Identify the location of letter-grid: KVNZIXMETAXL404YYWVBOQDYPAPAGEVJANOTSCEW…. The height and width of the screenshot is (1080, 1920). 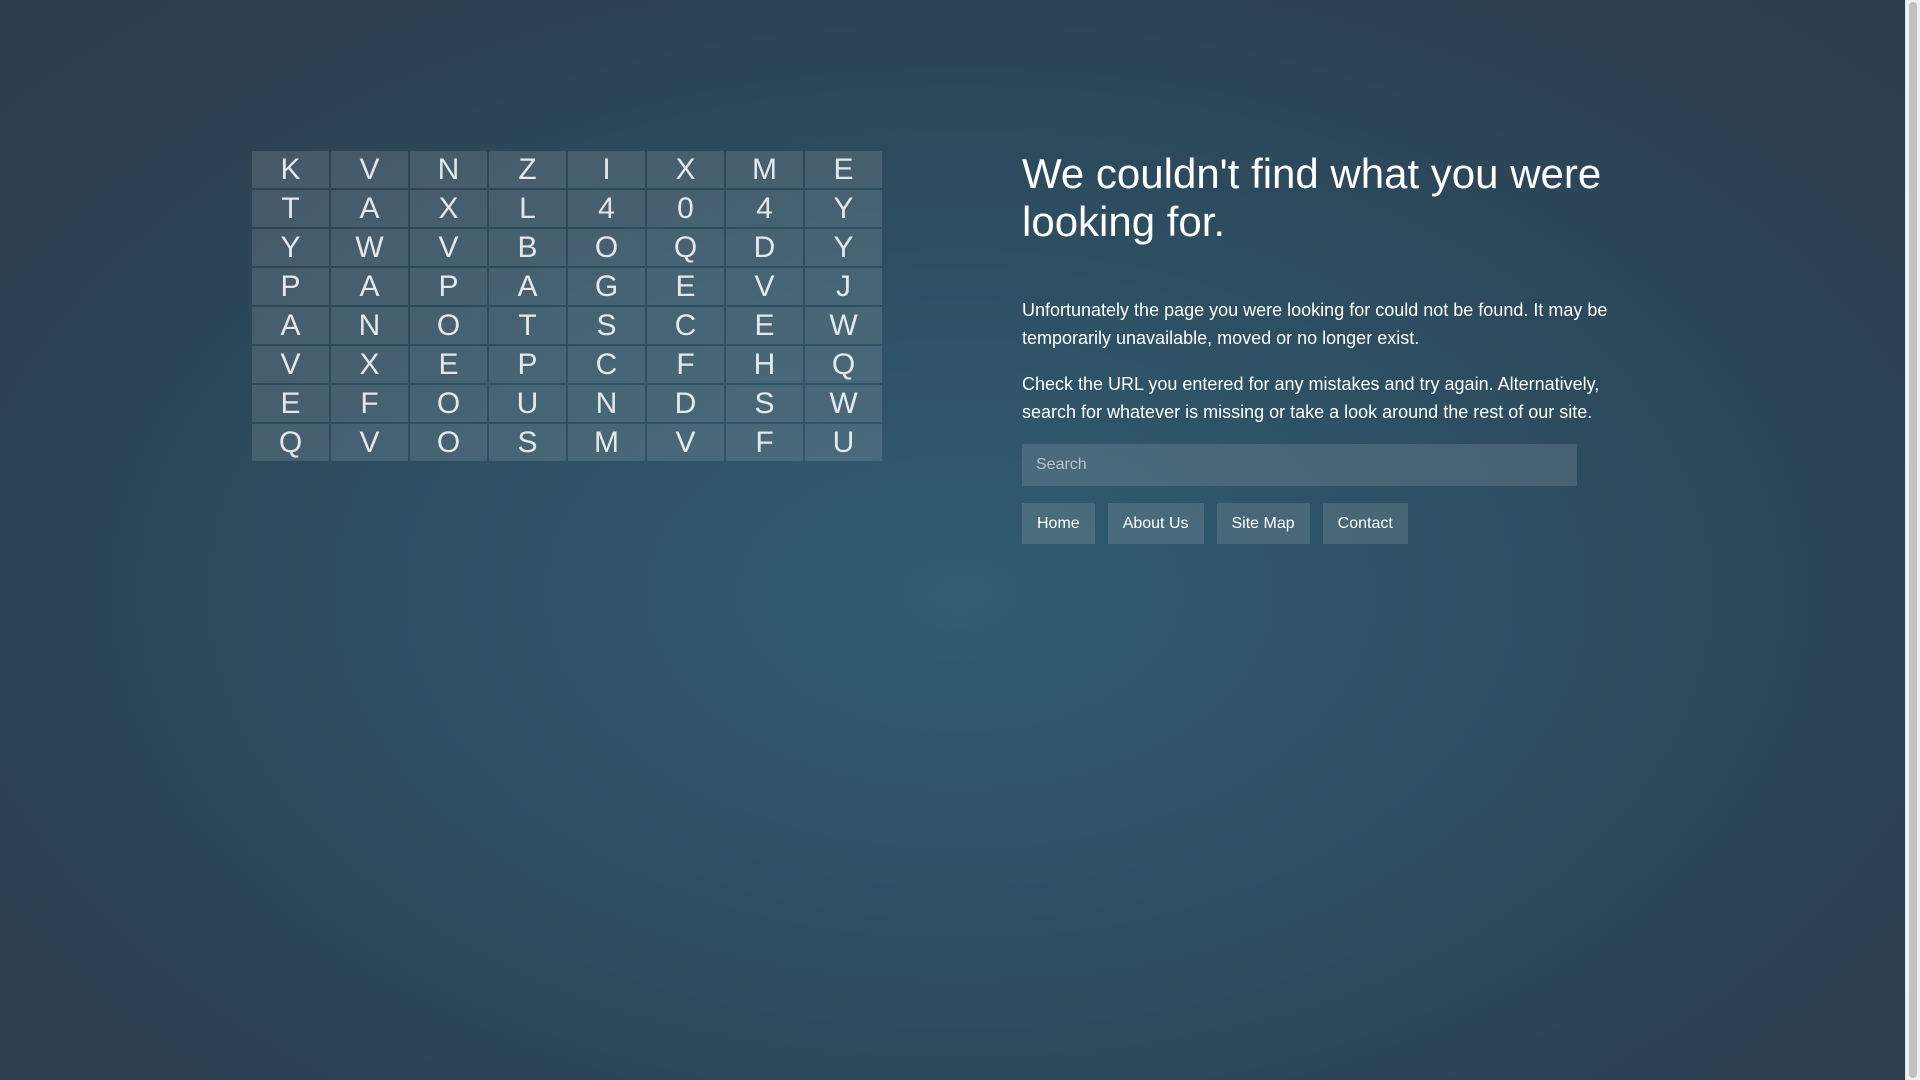
(567, 306).